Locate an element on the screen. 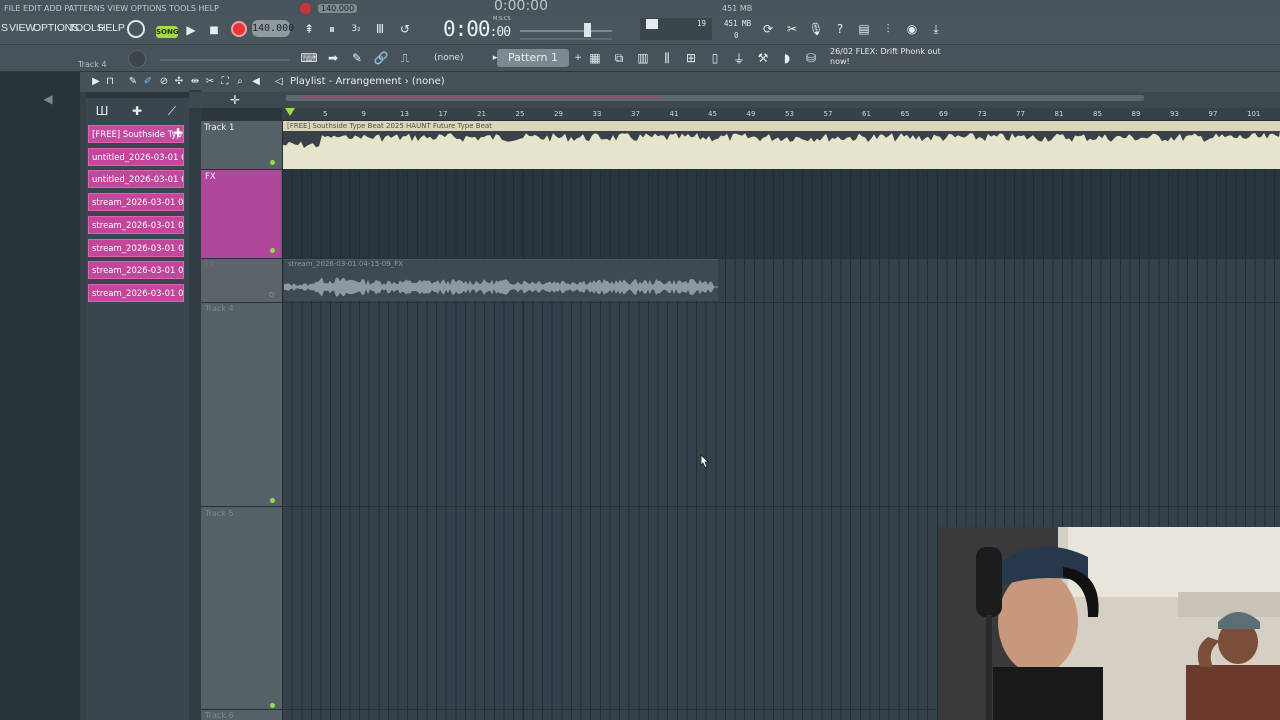 The image size is (1280, 720). microphone-icon: 🎙 is located at coordinates (816, 29).